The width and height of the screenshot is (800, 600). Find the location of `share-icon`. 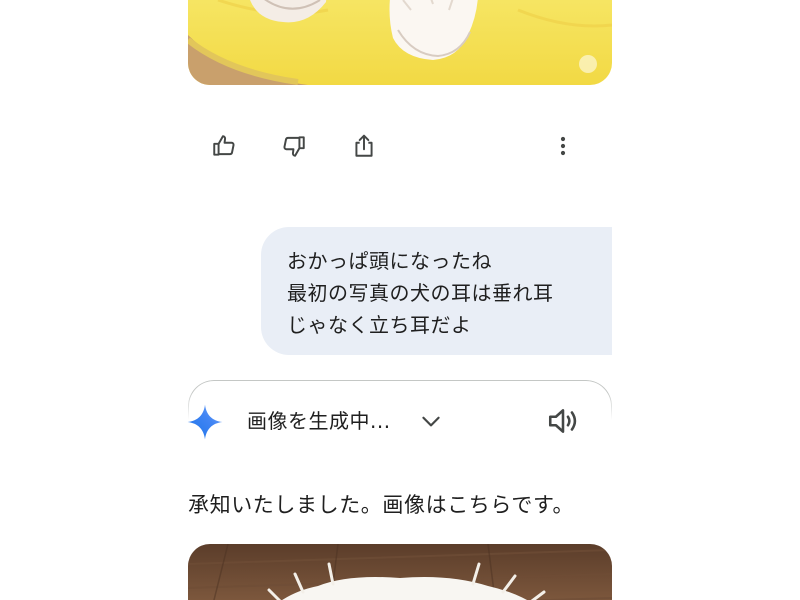

share-icon is located at coordinates (364, 145).